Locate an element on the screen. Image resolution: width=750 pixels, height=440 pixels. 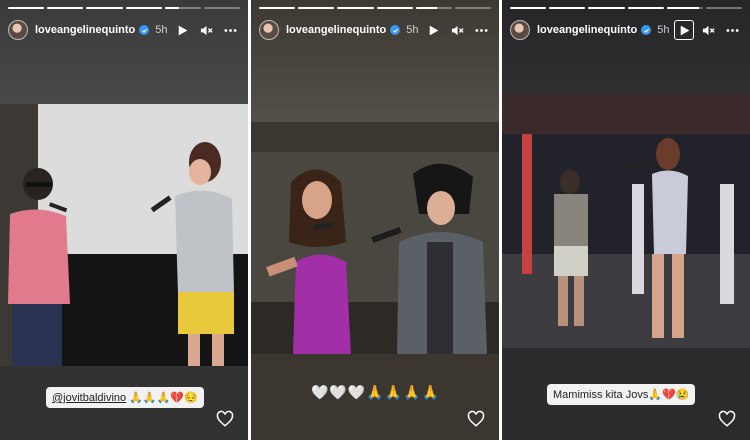
caption-text: 🙏🙏🙏💔😔 is located at coordinates (162, 398).